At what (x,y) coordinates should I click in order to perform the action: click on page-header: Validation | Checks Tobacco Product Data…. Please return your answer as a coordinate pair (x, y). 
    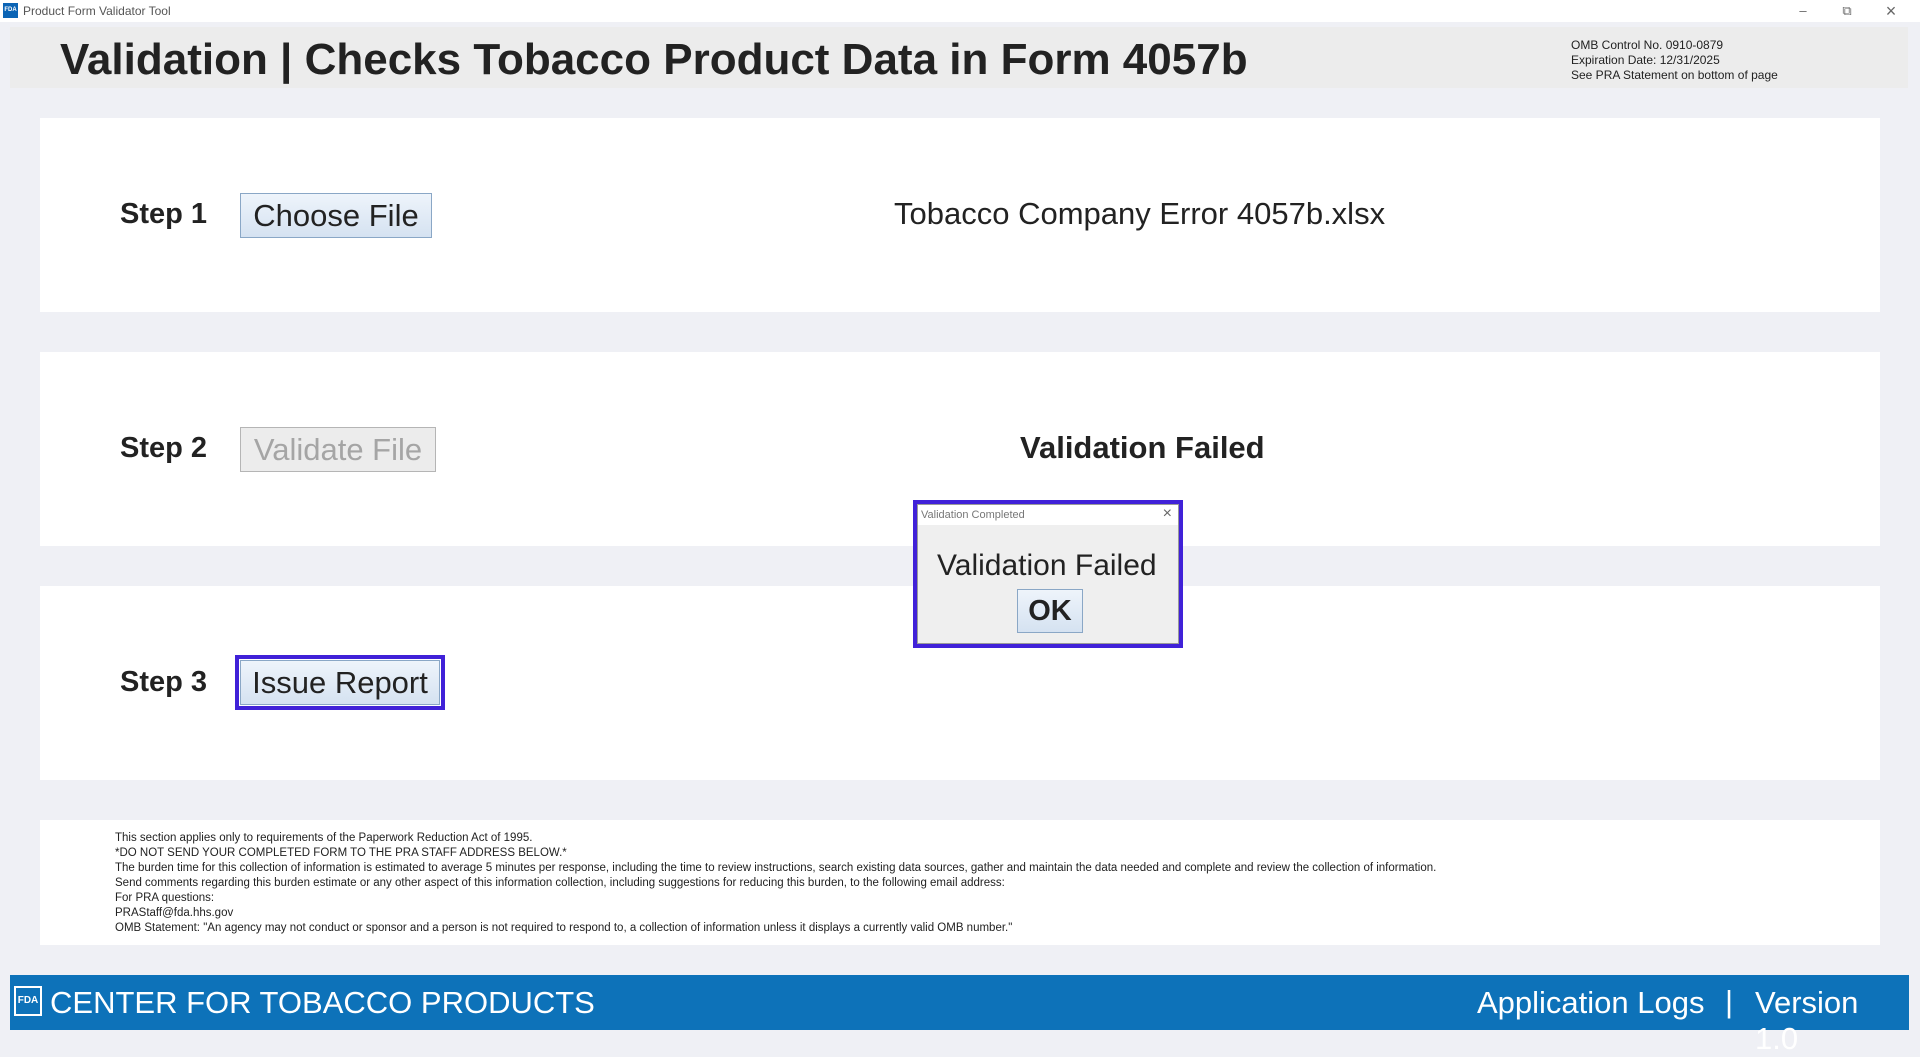
    Looking at the image, I should click on (959, 57).